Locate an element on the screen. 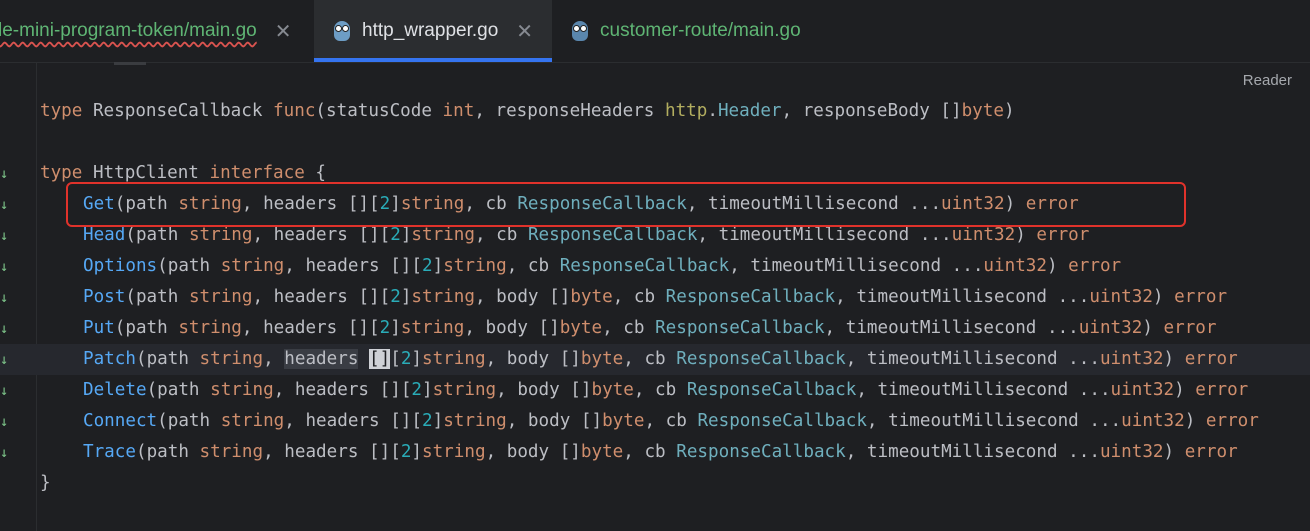  tab-http-wrapper: http_wrapper.go ✕ is located at coordinates (433, 31).